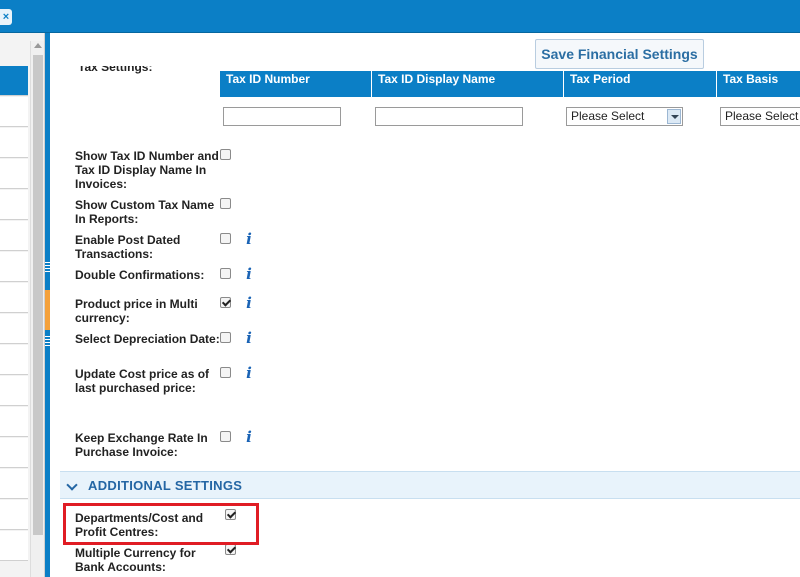 This screenshot has width=800, height=577. What do you see at coordinates (135, 560) in the screenshot?
I see `setting-label: Multiple Currency for Bank Accounts:` at bounding box center [135, 560].